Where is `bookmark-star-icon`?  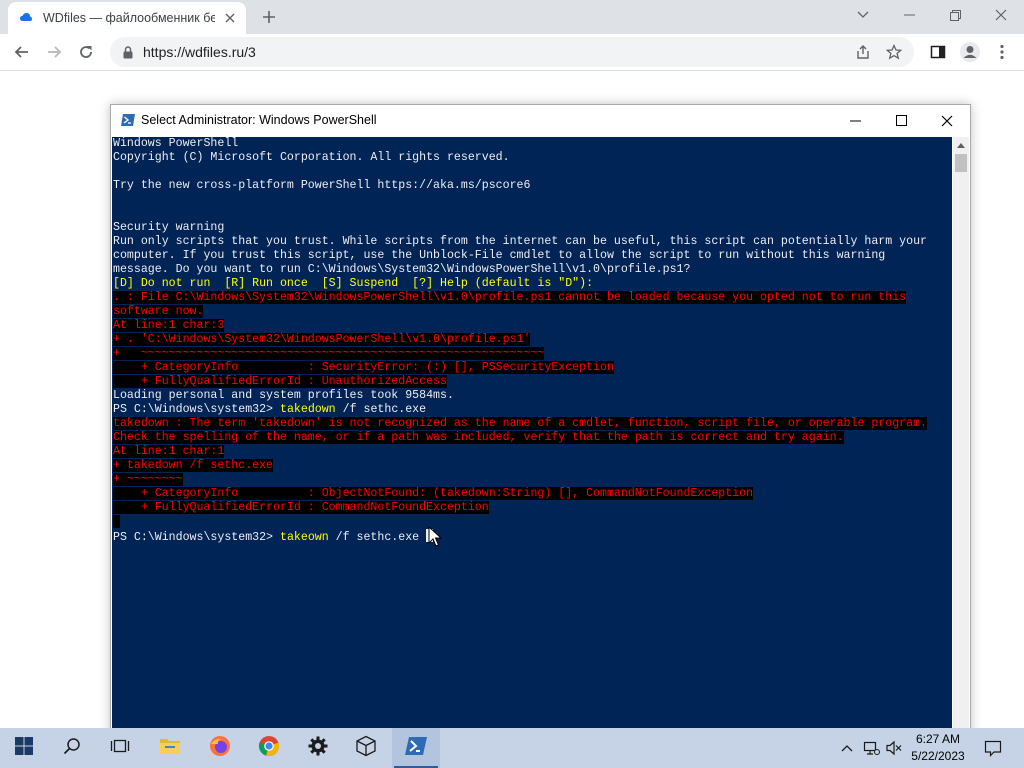
bookmark-star-icon is located at coordinates (894, 52).